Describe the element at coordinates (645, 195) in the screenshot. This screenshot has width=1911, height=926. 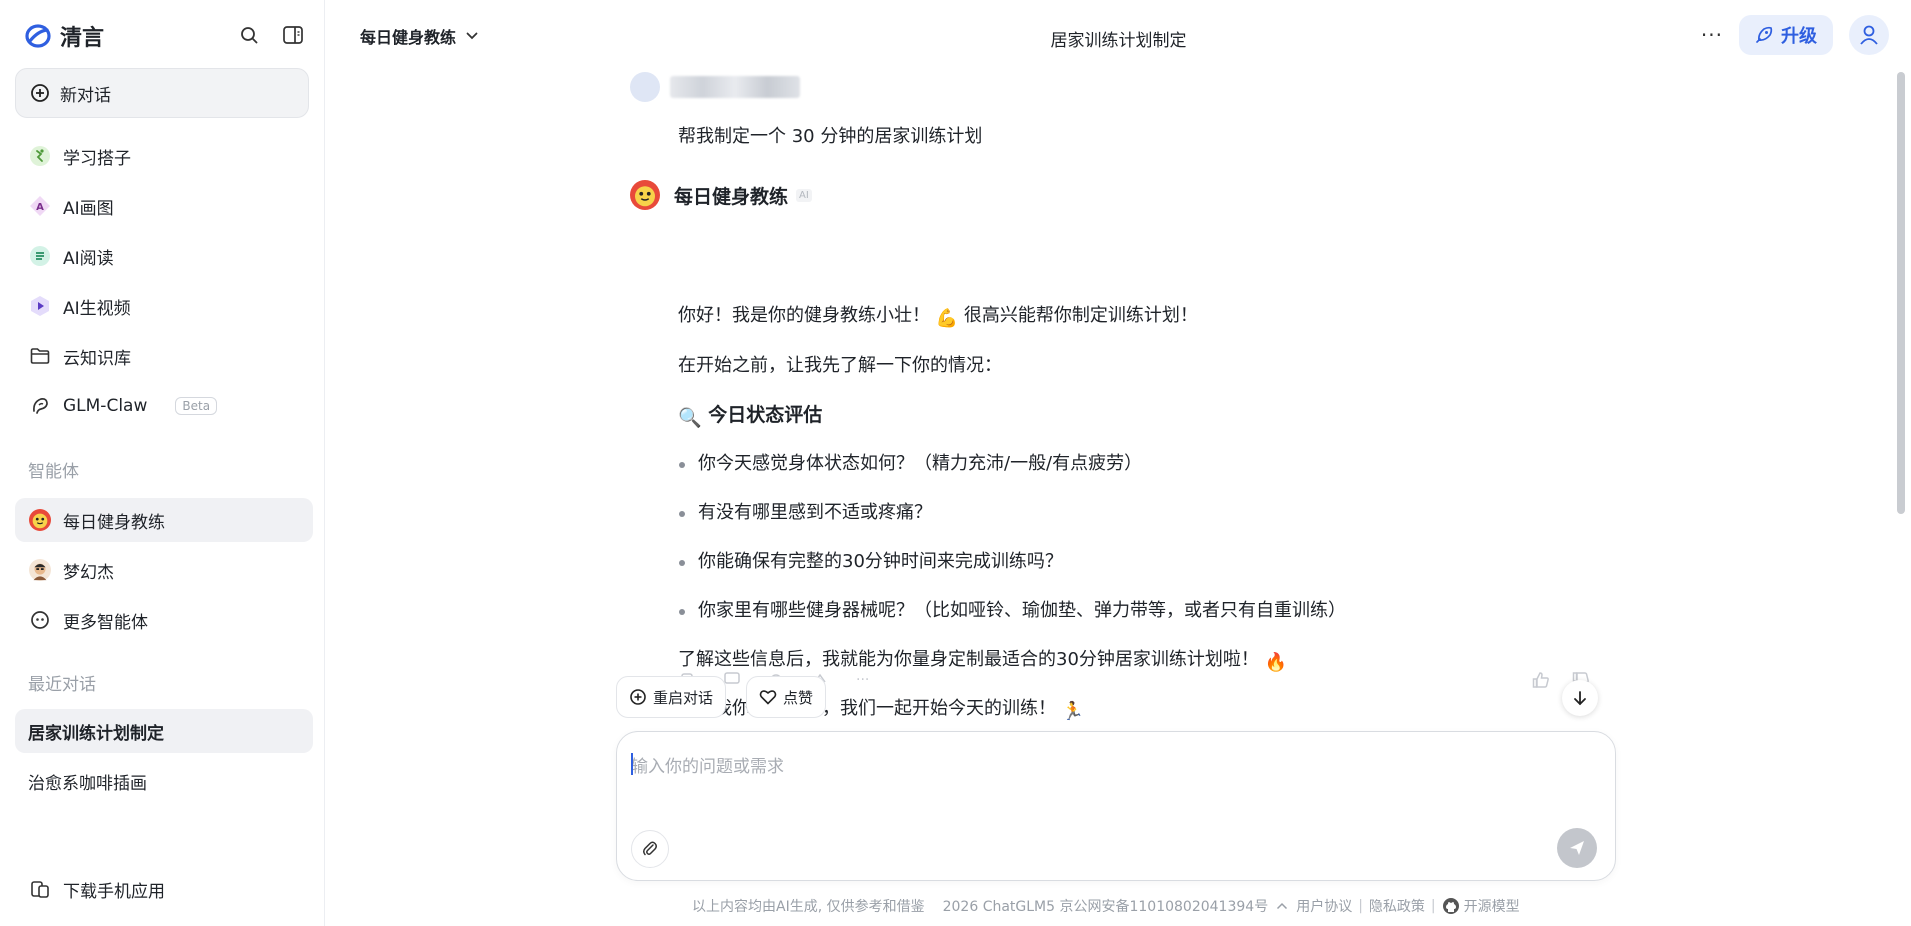
I see `fitness-coach-avatar` at that location.